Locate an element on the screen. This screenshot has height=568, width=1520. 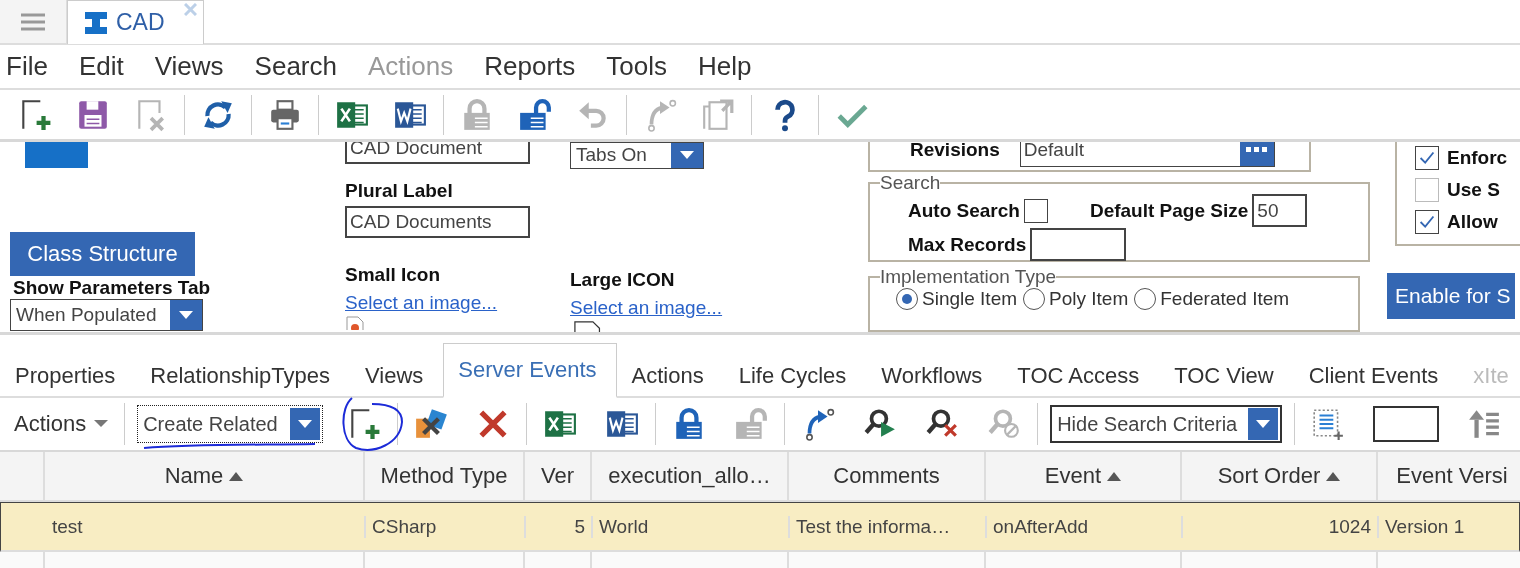
relationship-tab: Workflows is located at coordinates (934, 375).